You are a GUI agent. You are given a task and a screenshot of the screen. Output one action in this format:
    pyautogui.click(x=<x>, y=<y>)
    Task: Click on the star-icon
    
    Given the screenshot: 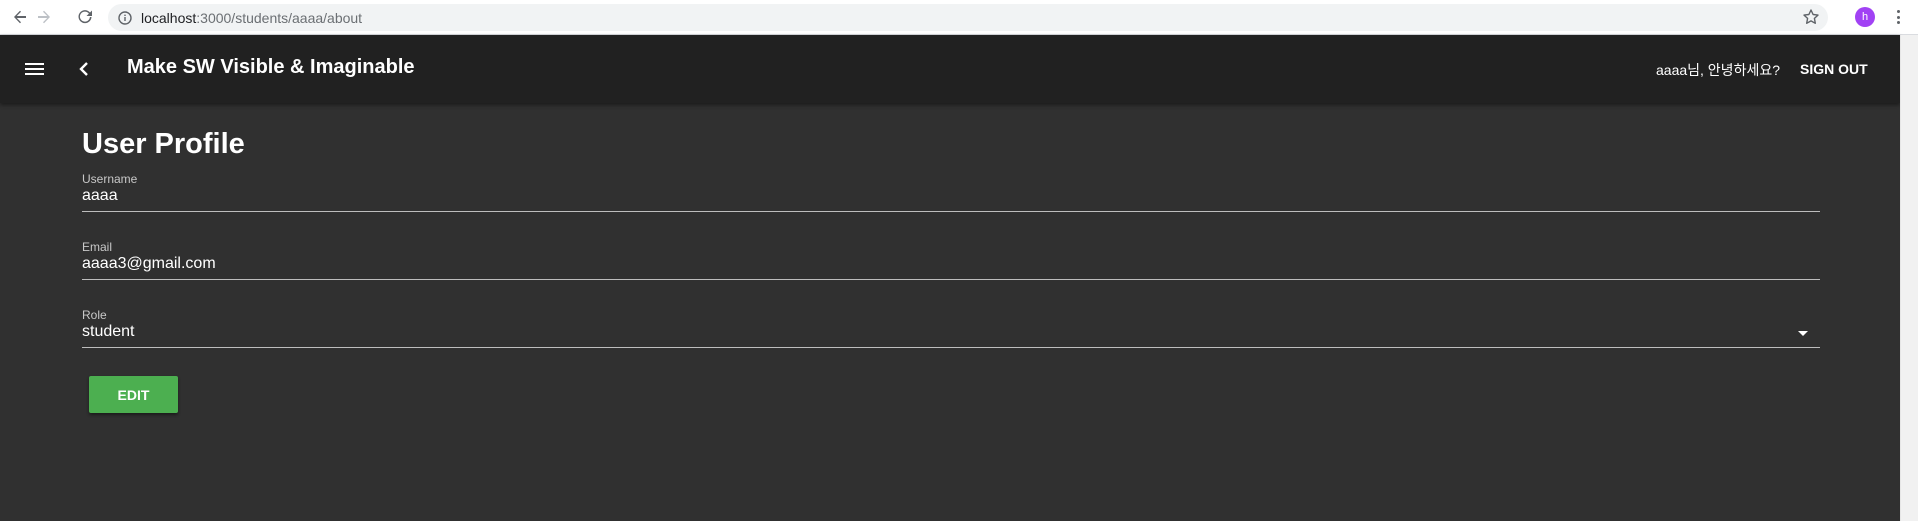 What is the action you would take?
    pyautogui.click(x=1811, y=17)
    